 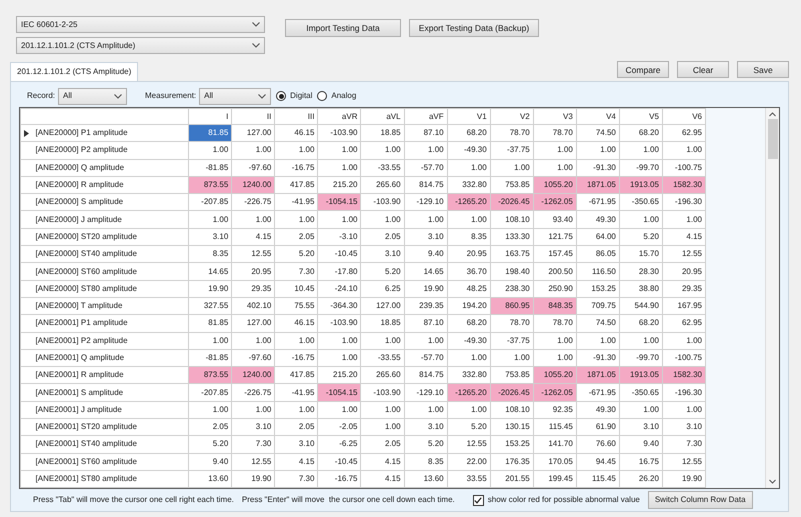 I want to click on table-cell: 402.10, so click(x=253, y=306).